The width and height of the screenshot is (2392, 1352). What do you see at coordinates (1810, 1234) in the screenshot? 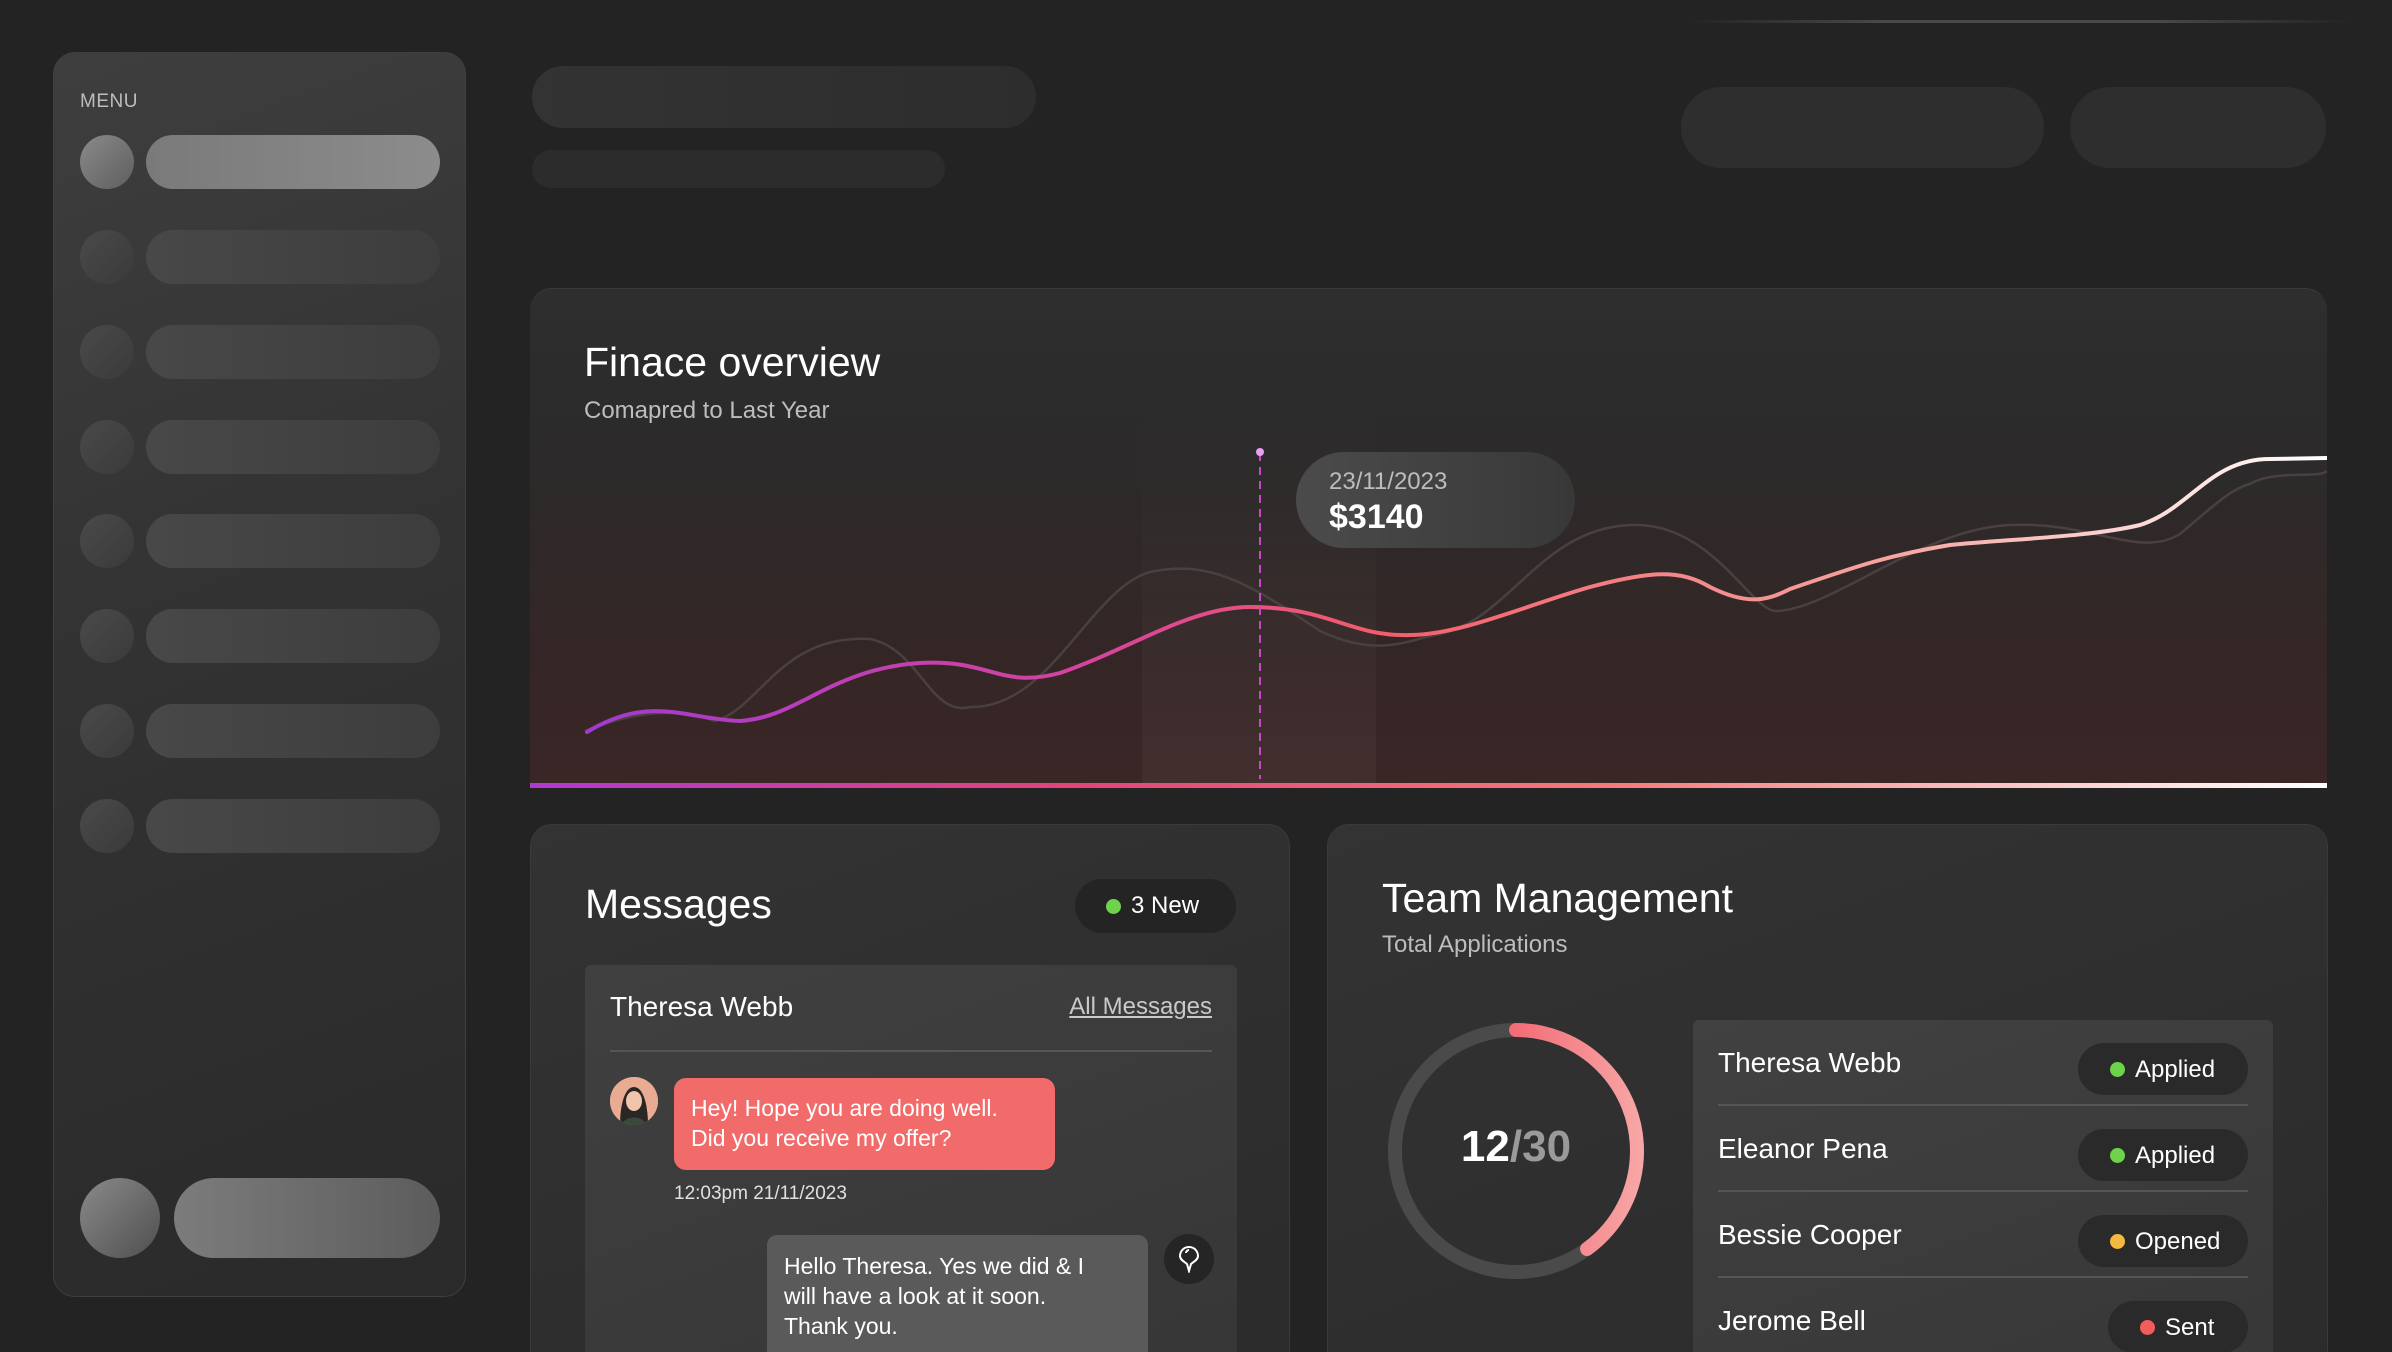
I see `applicant-name: Bessie Cooper` at bounding box center [1810, 1234].